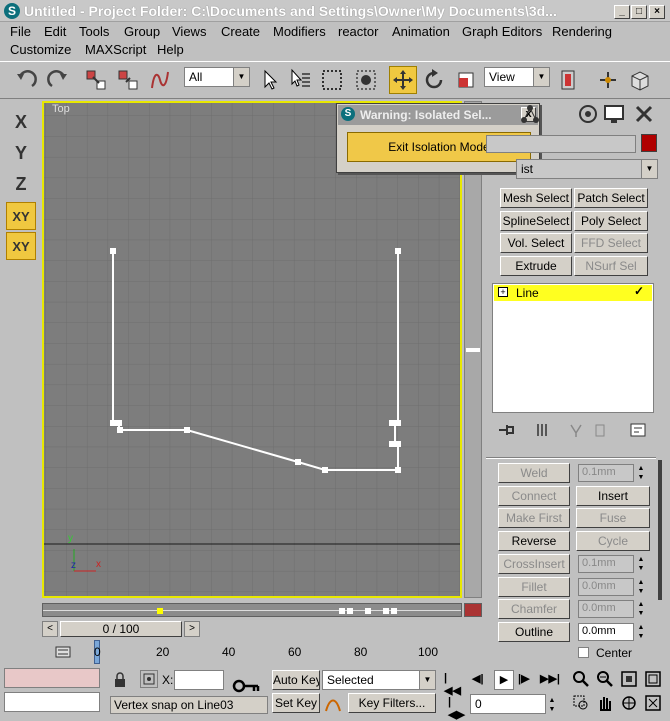  What do you see at coordinates (65, 653) in the screenshot?
I see `mini-curve-editor-icon` at bounding box center [65, 653].